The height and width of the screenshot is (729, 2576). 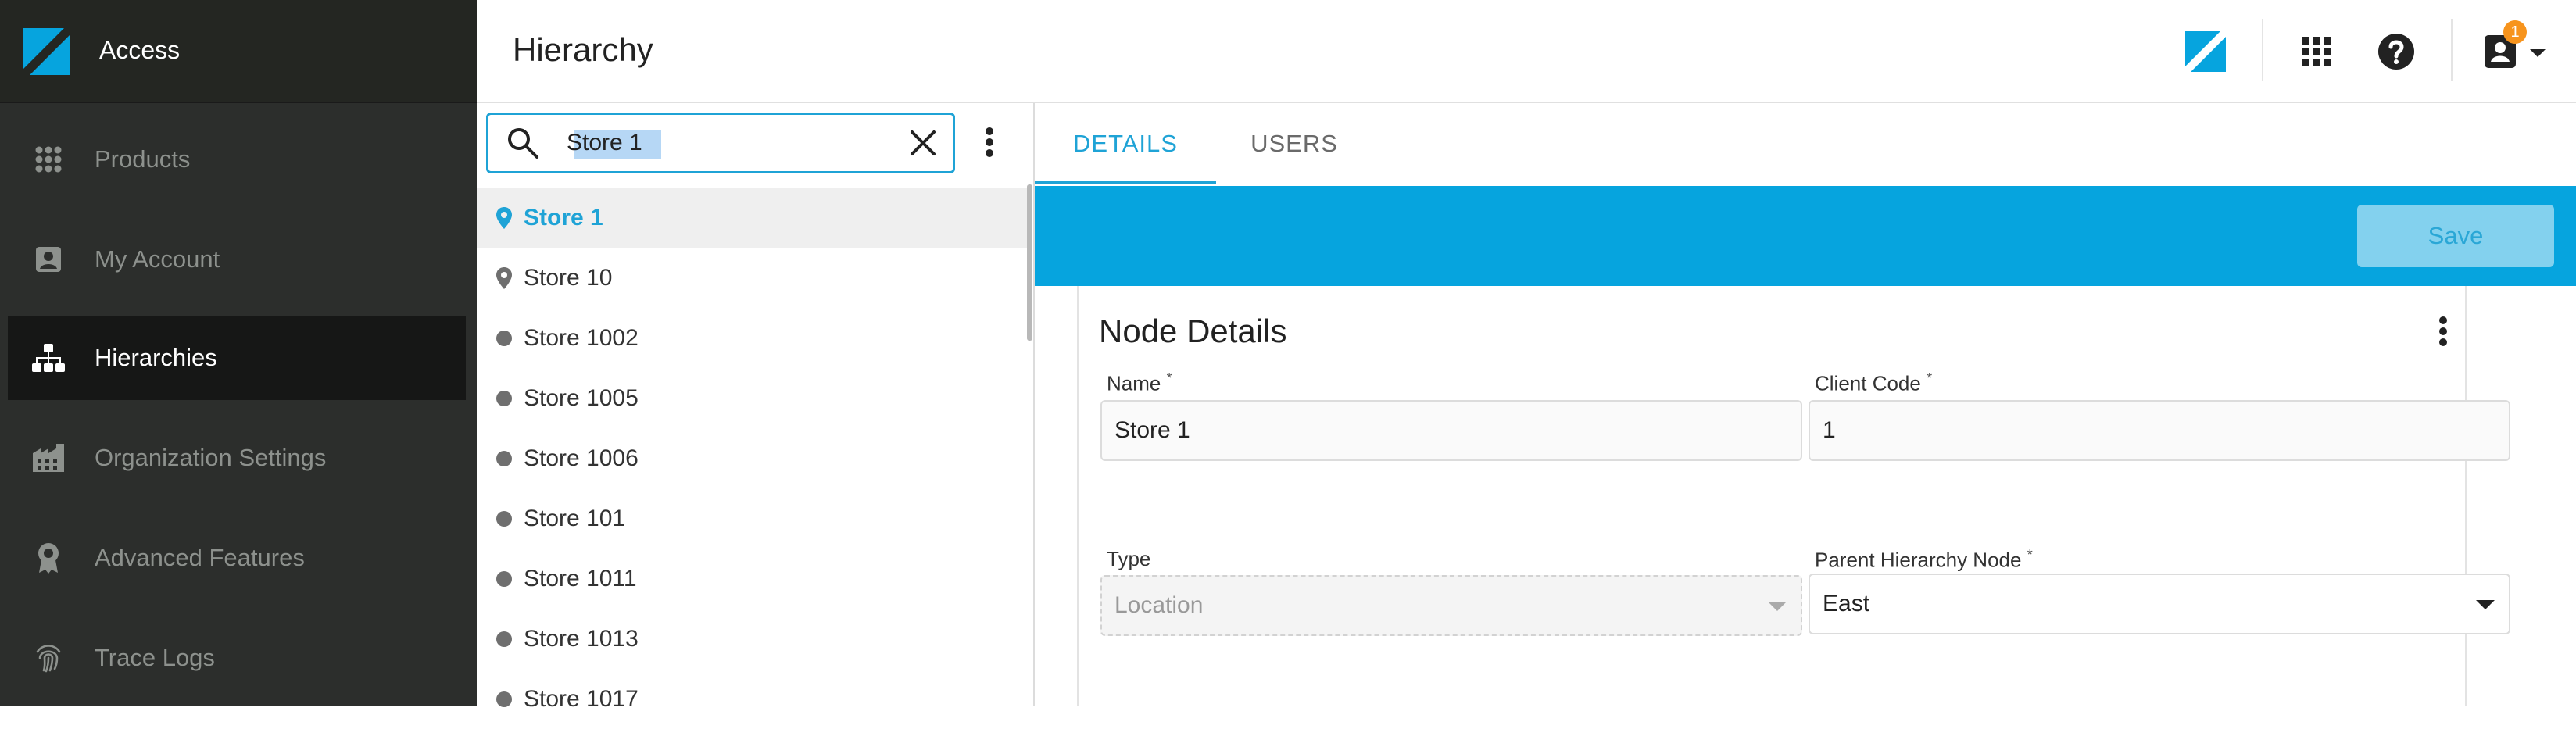 I want to click on scrollbar-thumb, so click(x=1029, y=262).